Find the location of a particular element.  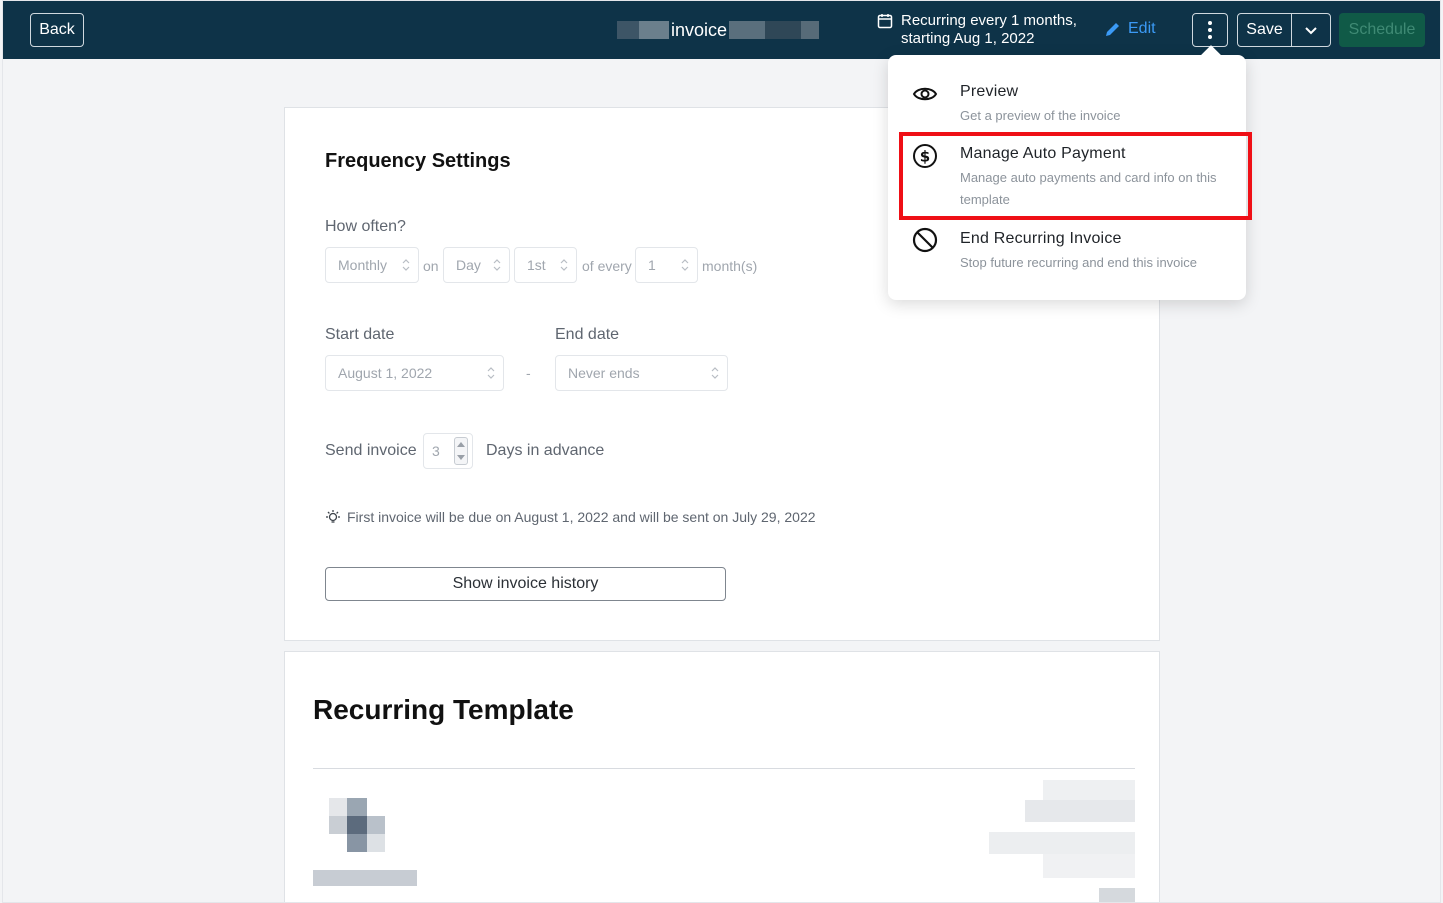

calendar-icon is located at coordinates (885, 21).